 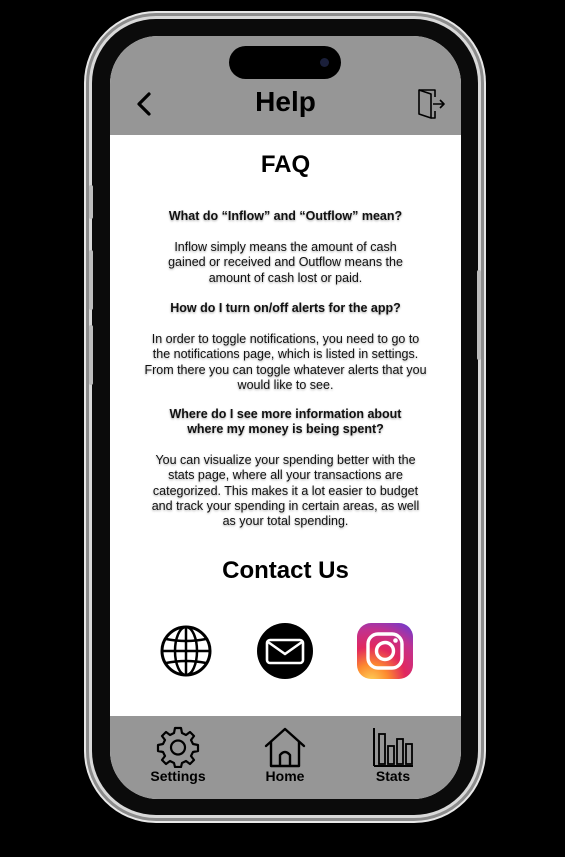 I want to click on nav-label: Settings, so click(x=178, y=776).